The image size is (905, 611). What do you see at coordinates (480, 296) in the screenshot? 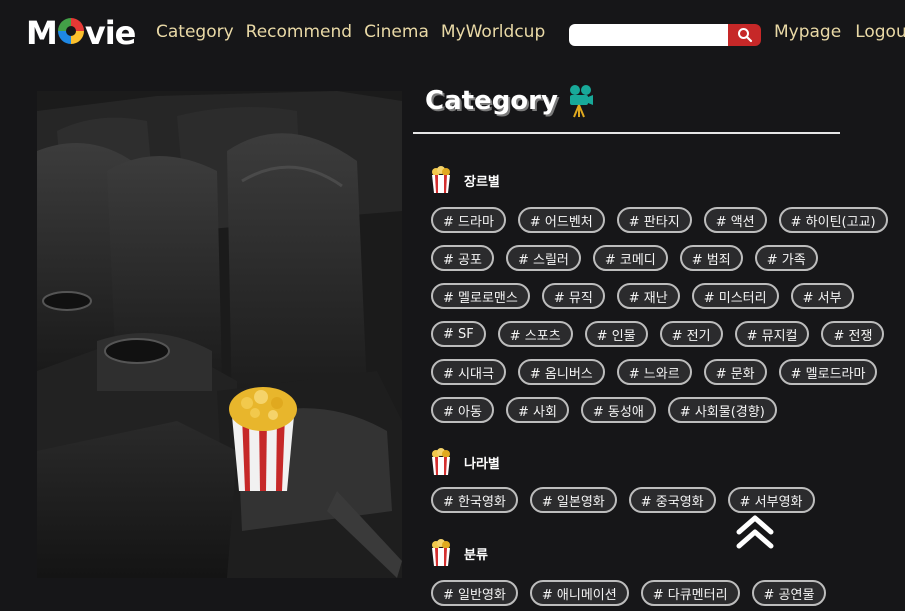
I see `tag-chip: # 멜로로맨스` at bounding box center [480, 296].